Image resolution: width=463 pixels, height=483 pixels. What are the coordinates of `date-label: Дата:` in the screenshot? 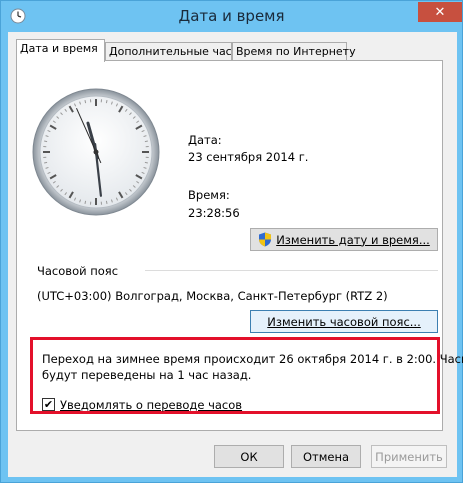 It's located at (205, 140).